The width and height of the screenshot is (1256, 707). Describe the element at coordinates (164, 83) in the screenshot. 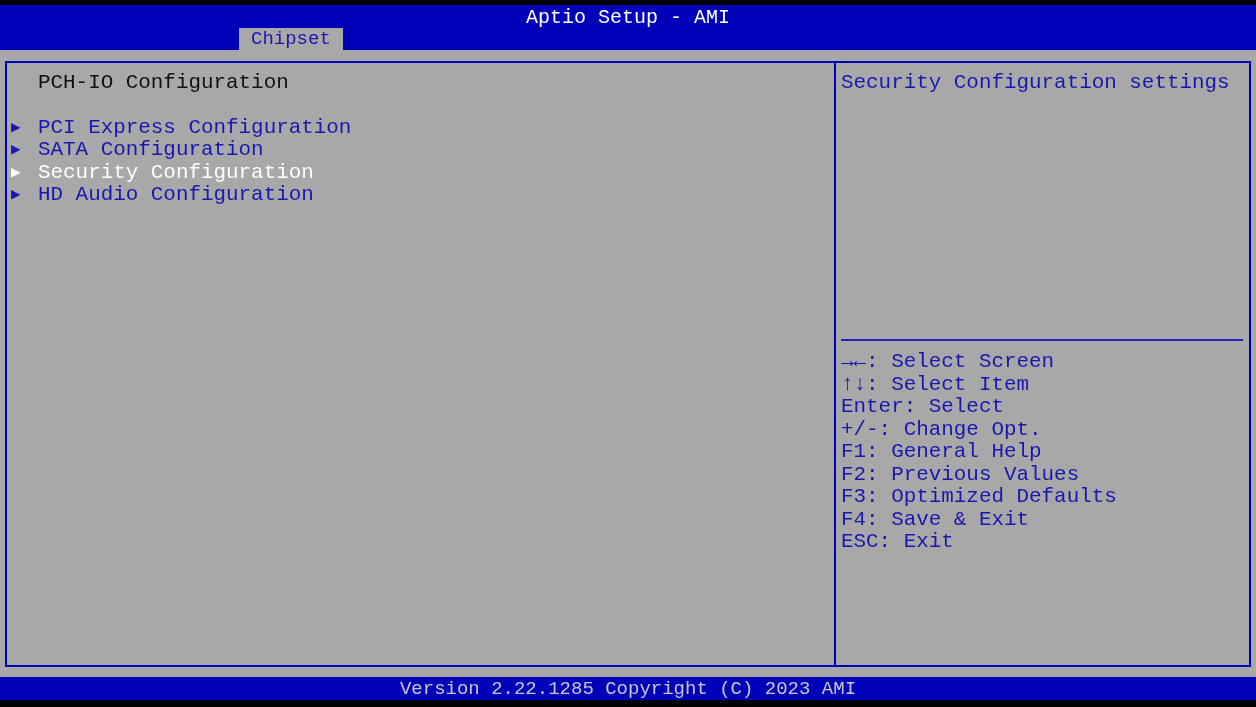

I see `section-heading: PCH-IO Configuration` at that location.